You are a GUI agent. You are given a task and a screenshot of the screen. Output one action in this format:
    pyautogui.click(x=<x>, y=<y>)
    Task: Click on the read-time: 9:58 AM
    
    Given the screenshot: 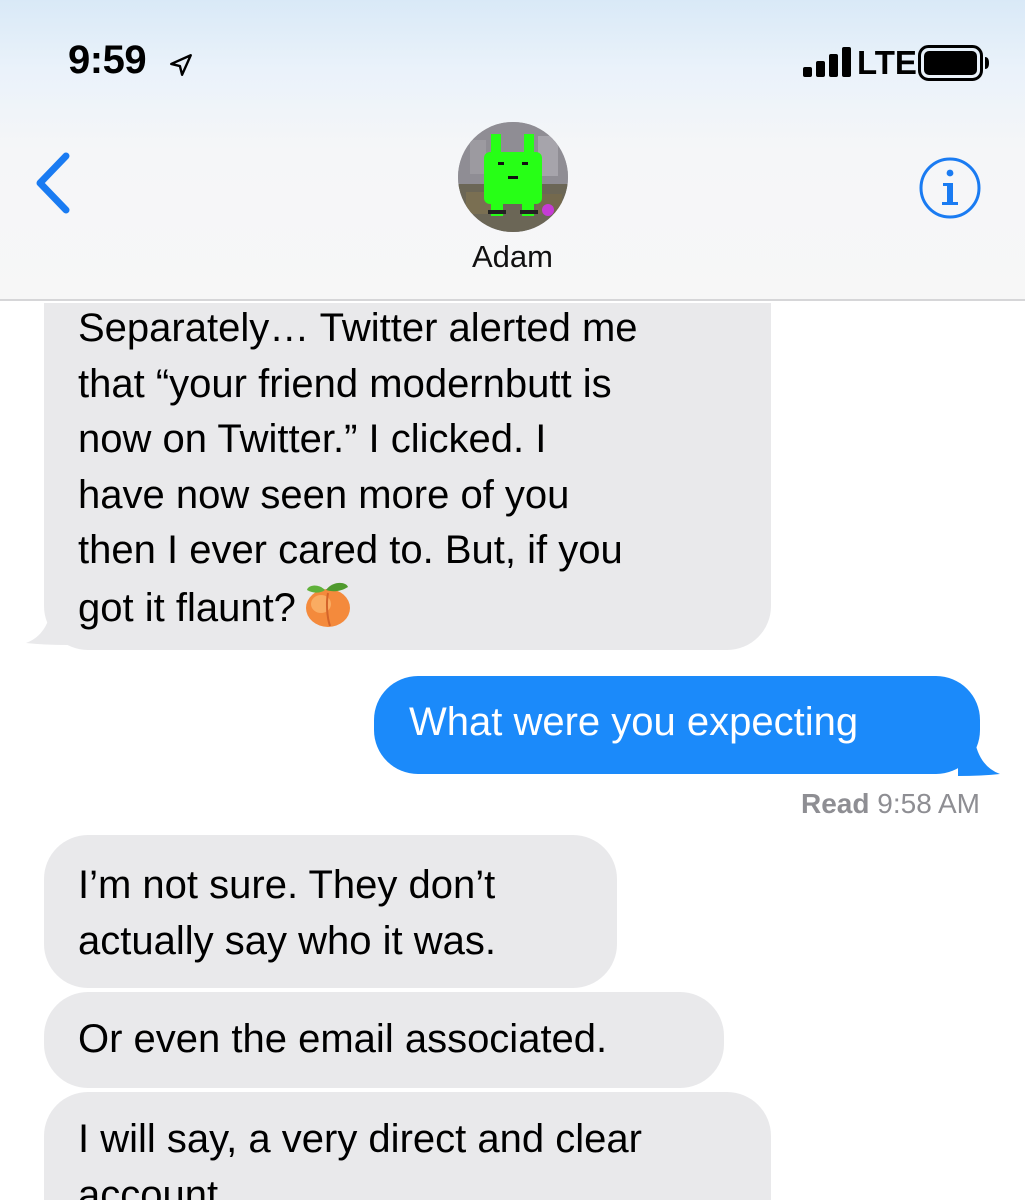 What is the action you would take?
    pyautogui.click(x=928, y=803)
    